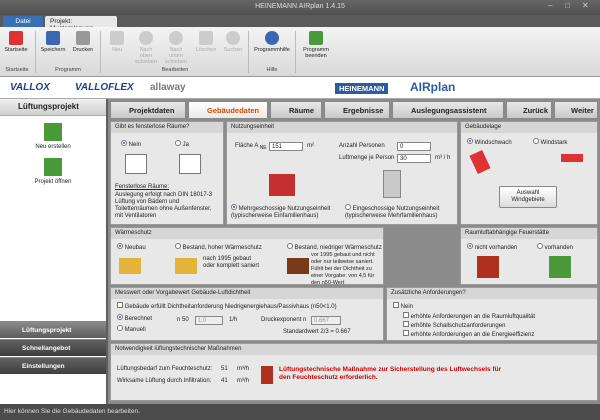 This screenshot has width=600, height=420. I want to click on window-check-icon, so click(136, 164).